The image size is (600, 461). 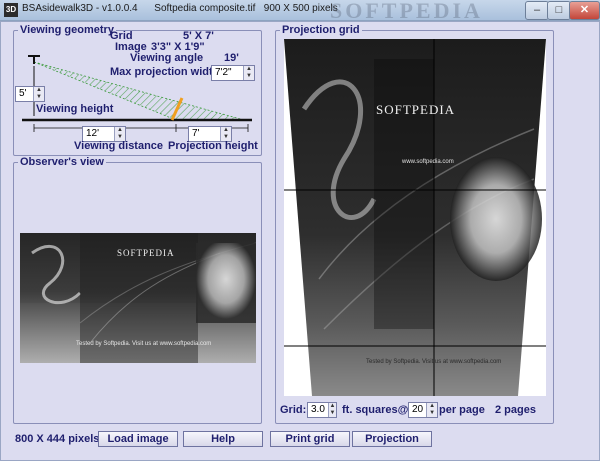 What do you see at coordinates (11, 10) in the screenshot?
I see `app-icon: 3D` at bounding box center [11, 10].